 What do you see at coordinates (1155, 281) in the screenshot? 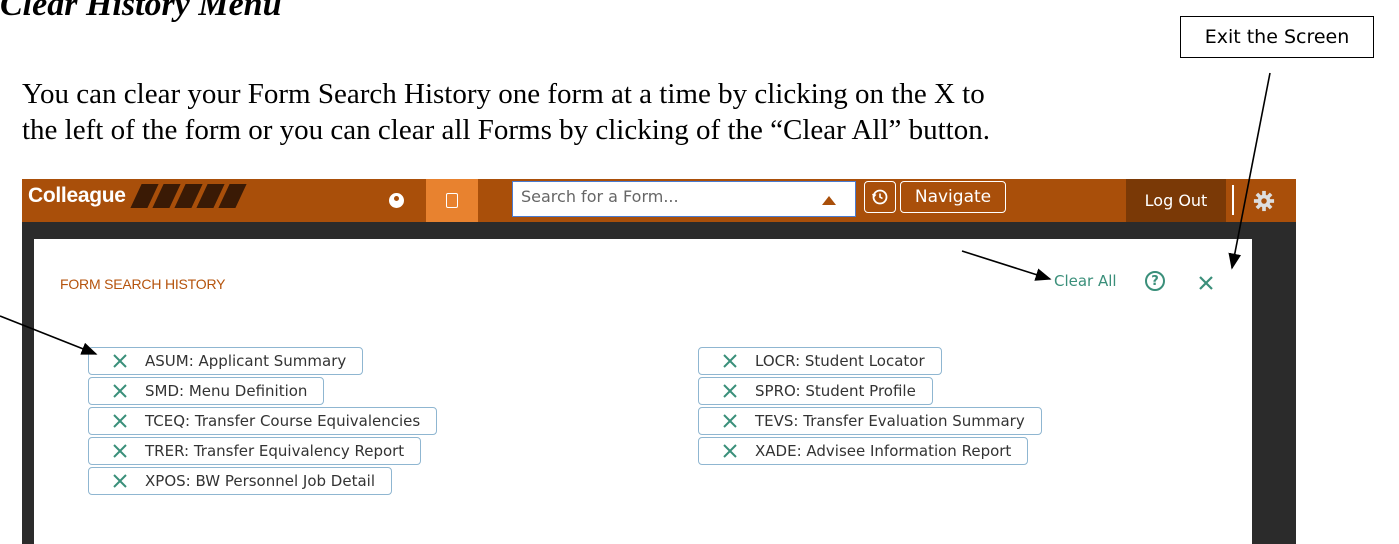
I see `help-icon: ?` at bounding box center [1155, 281].